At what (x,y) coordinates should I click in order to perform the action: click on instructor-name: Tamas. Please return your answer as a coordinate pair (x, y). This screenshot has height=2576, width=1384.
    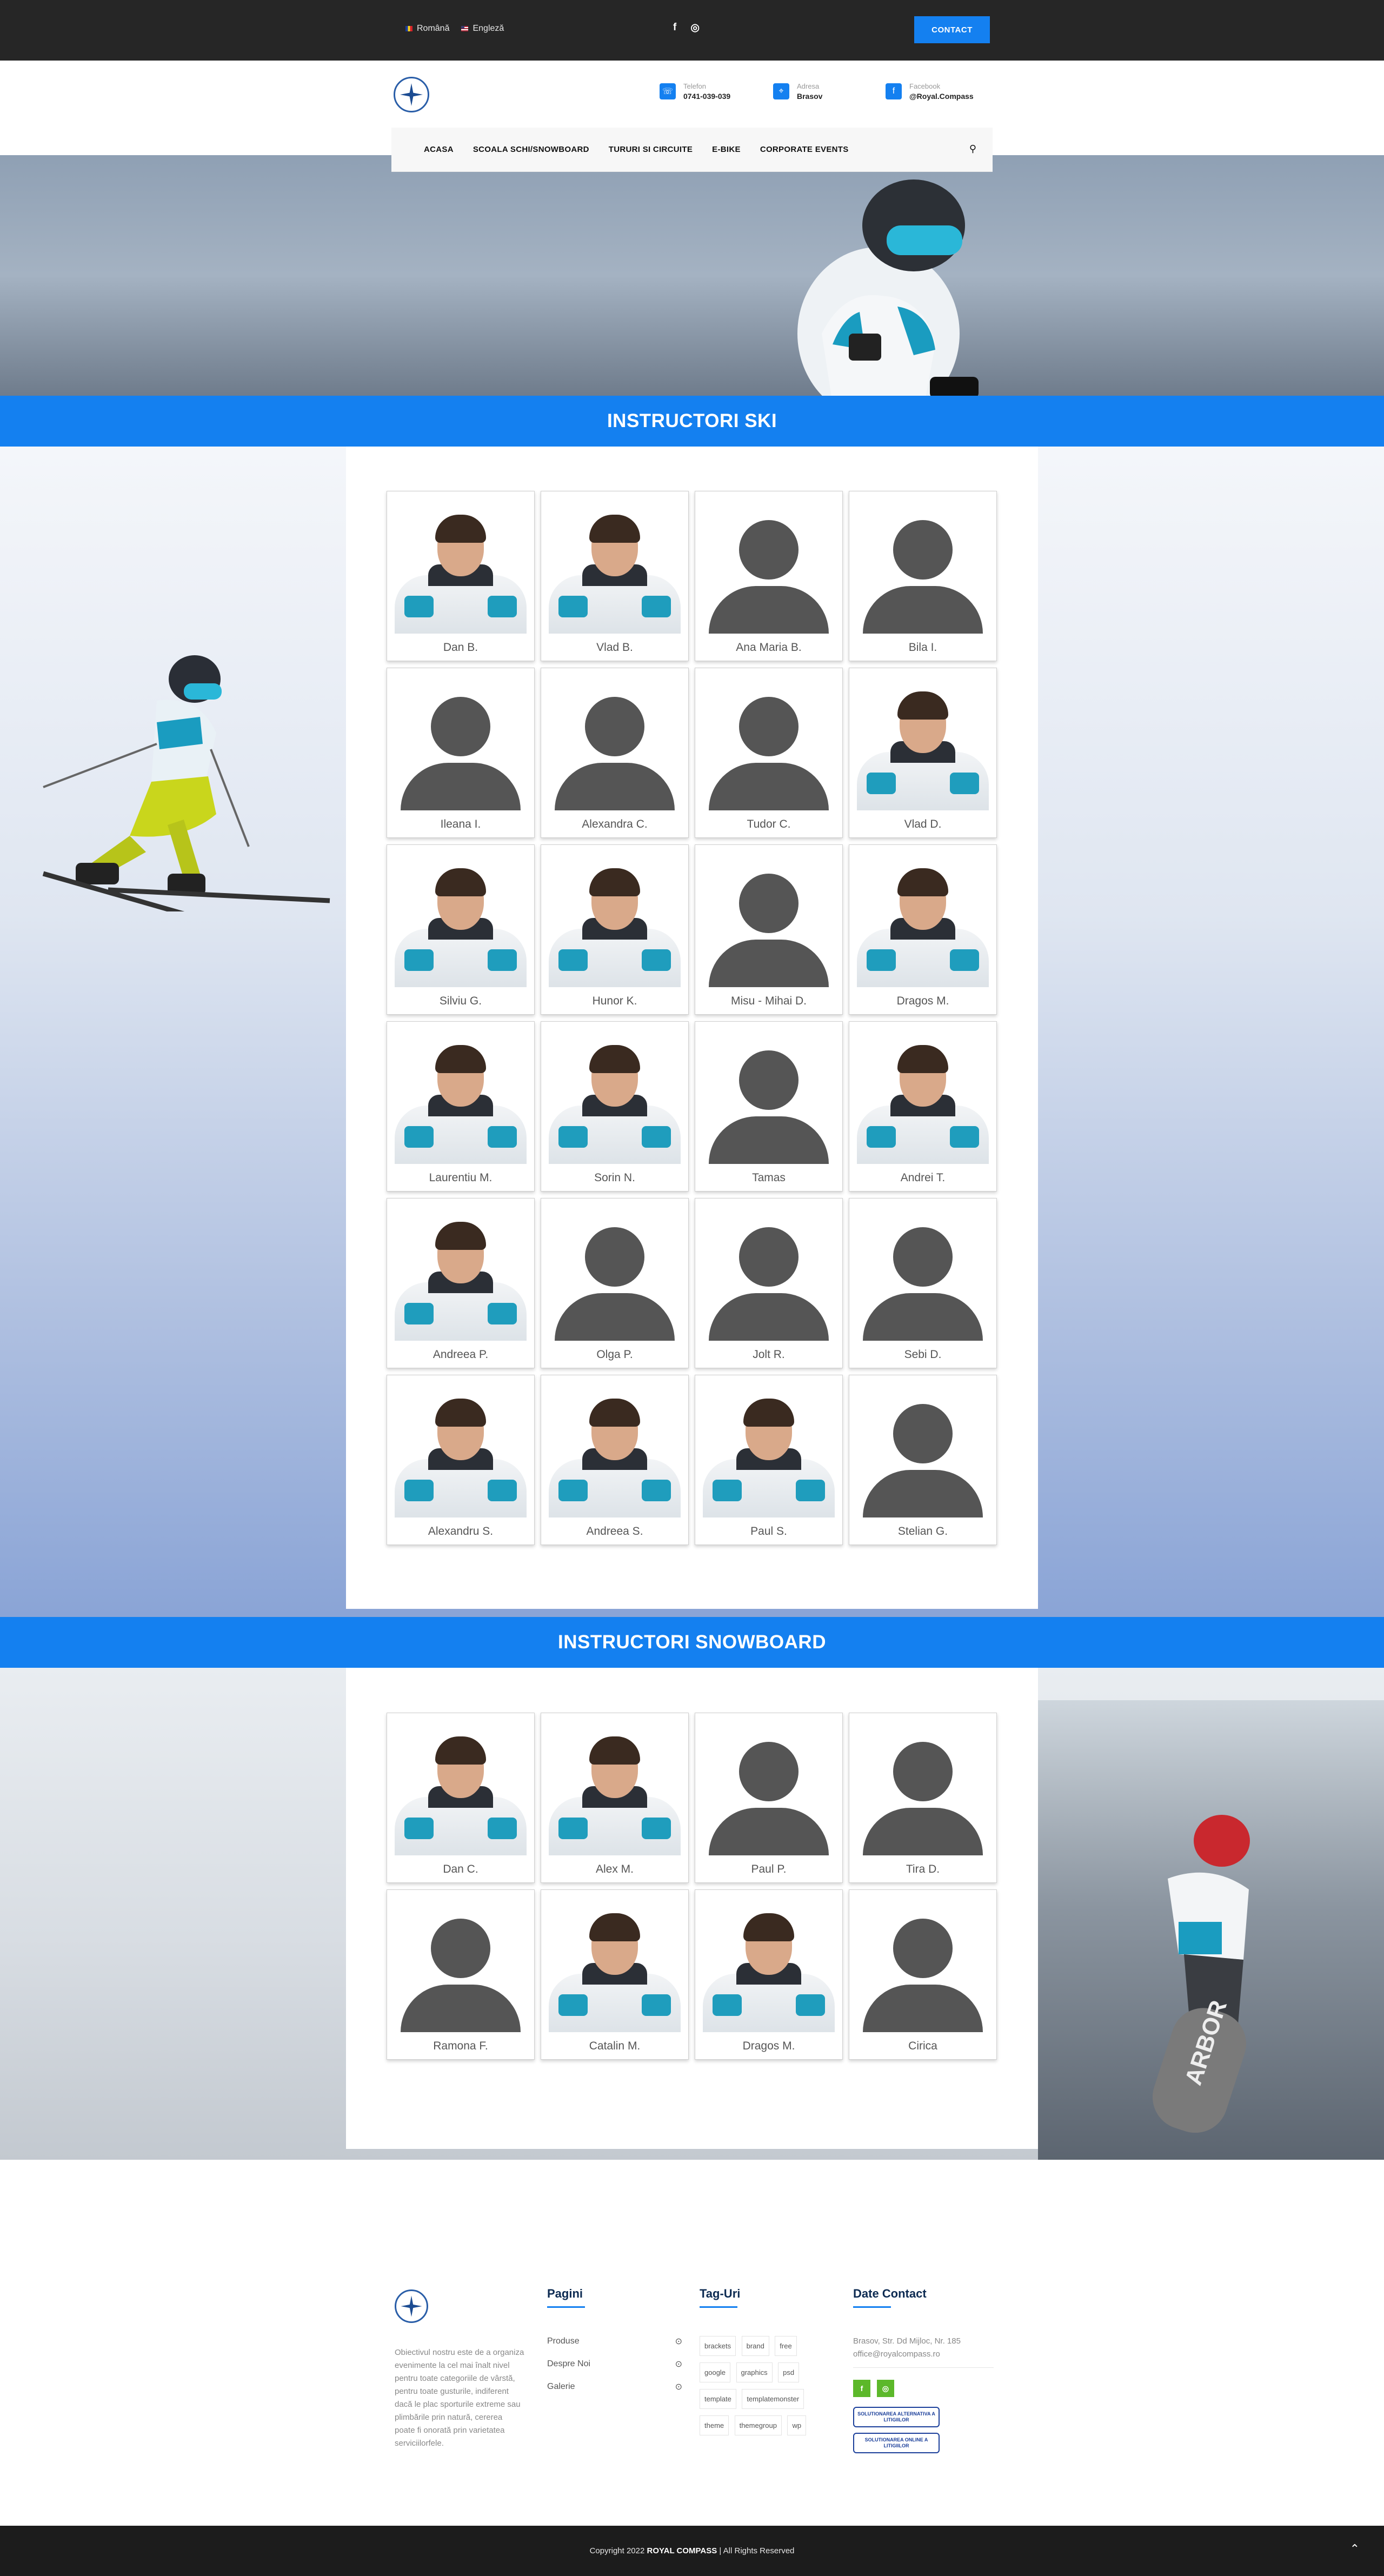
    Looking at the image, I should click on (769, 1177).